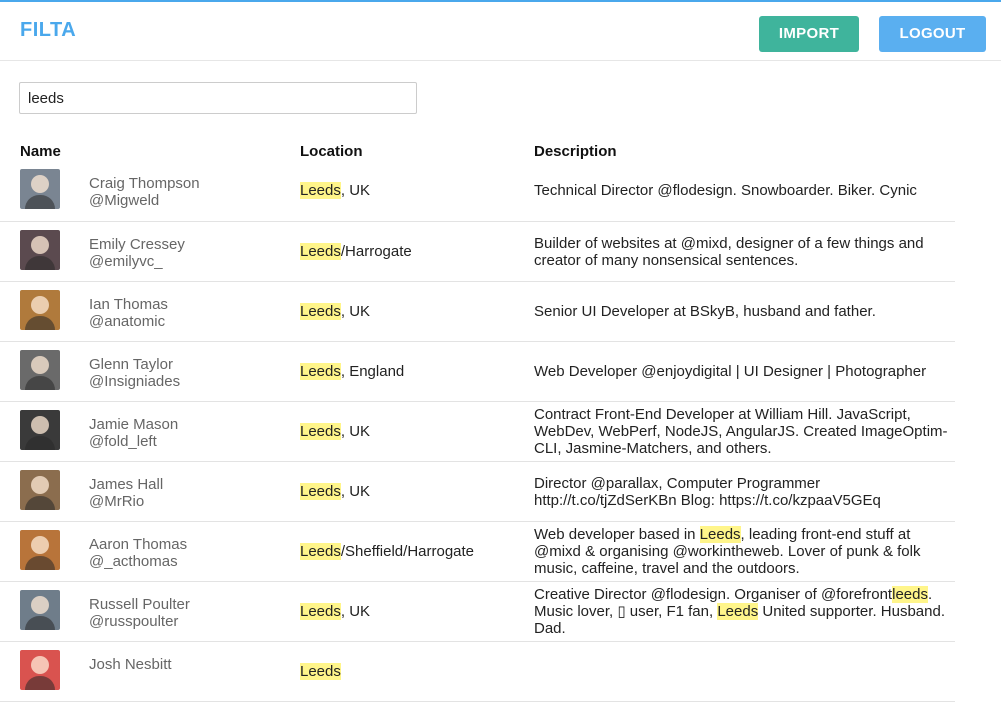 This screenshot has width=1001, height=702. I want to click on user-name: James Hall, so click(126, 484).